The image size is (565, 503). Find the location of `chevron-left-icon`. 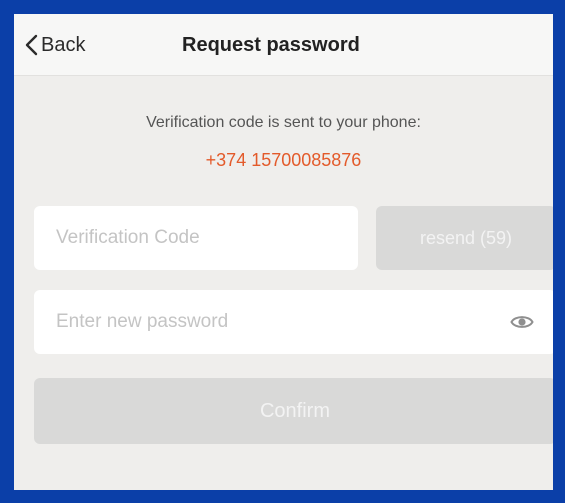

chevron-left-icon is located at coordinates (31, 45).